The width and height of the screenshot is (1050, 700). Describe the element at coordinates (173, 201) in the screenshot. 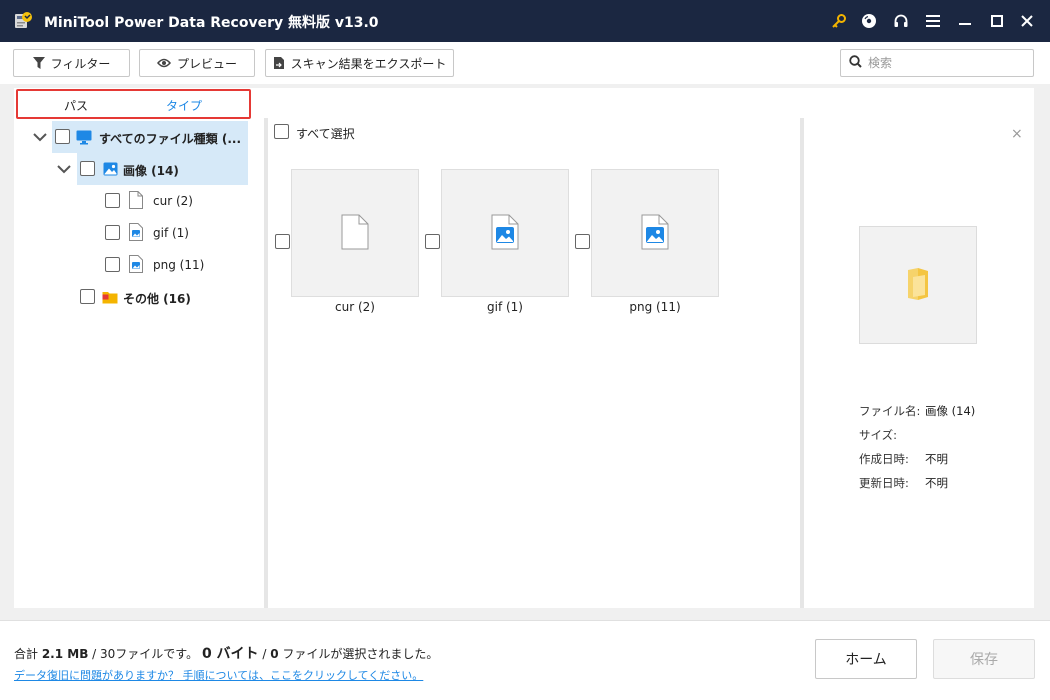

I see `tree-label-cur: cur (2)` at that location.